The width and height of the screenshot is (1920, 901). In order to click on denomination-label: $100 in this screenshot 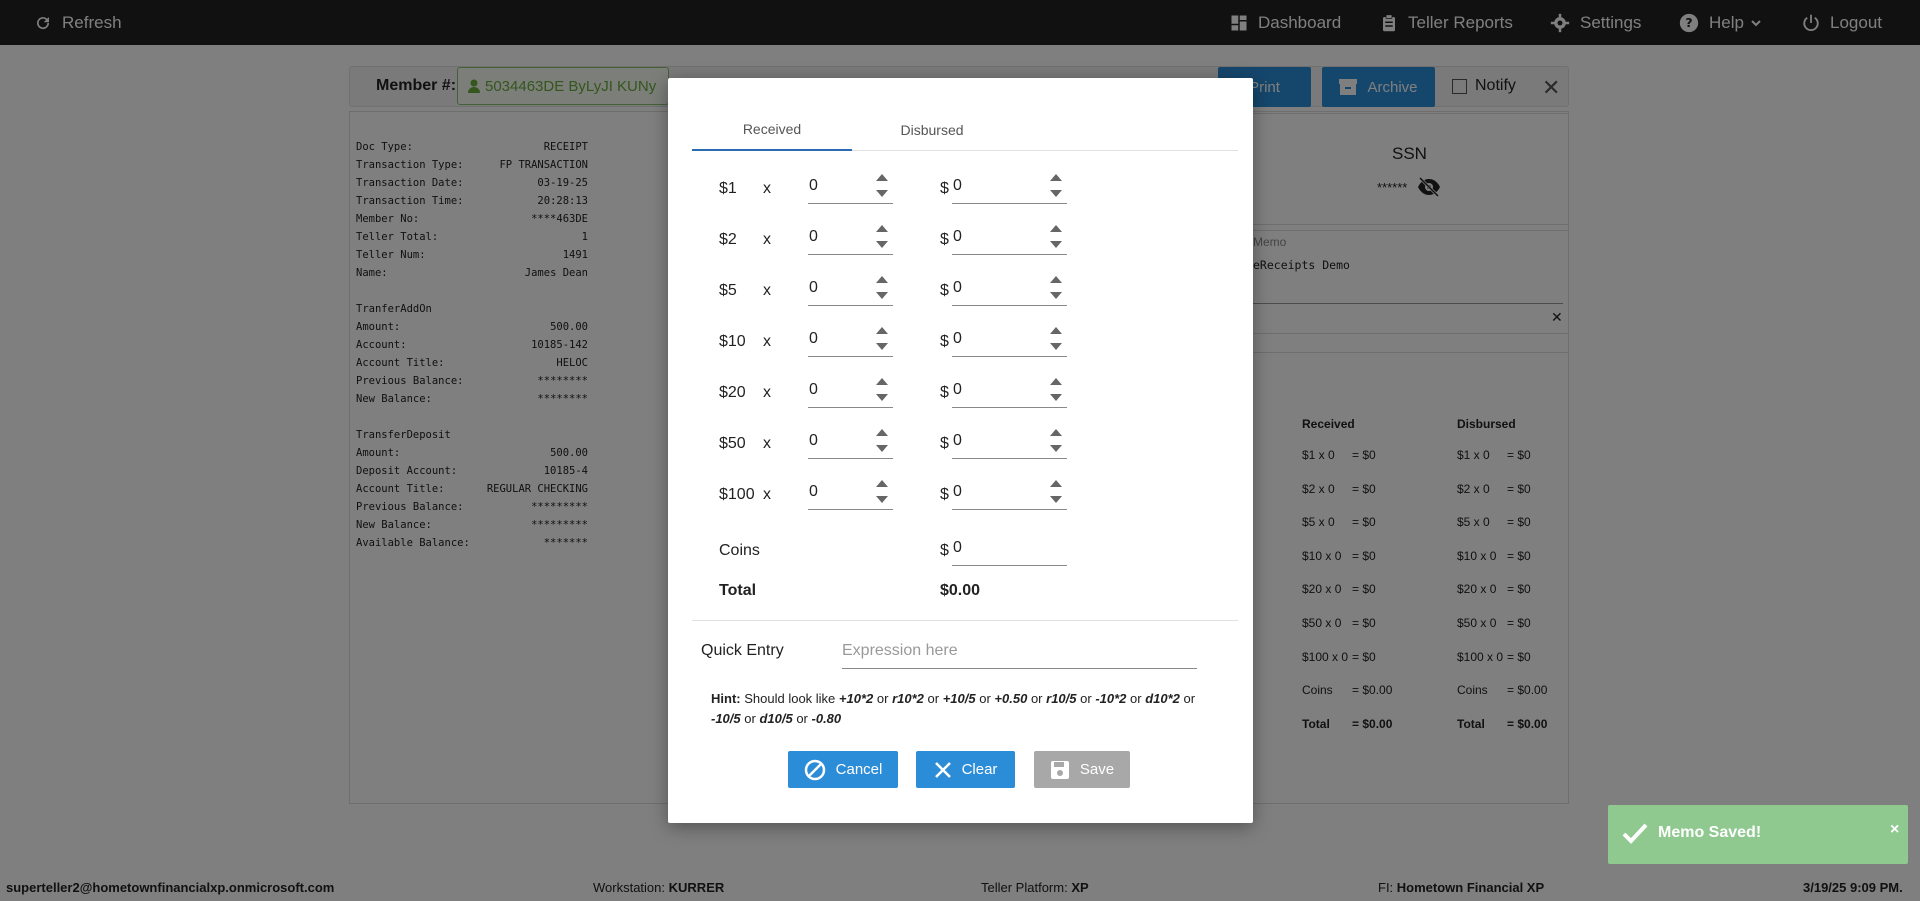, I will do `click(737, 494)`.